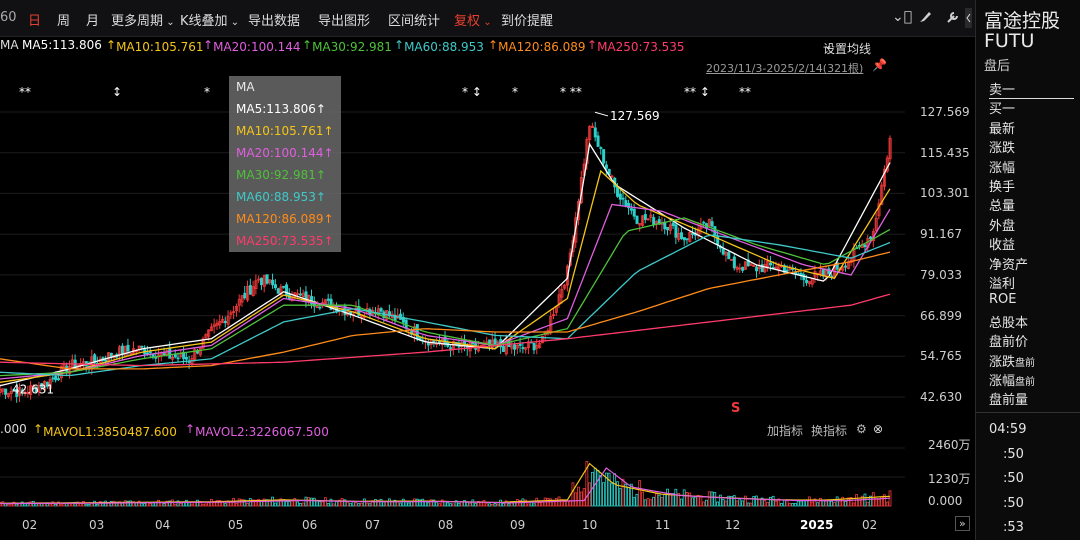 The image size is (1080, 540). I want to click on settings-icon: ⚙, so click(861, 429).